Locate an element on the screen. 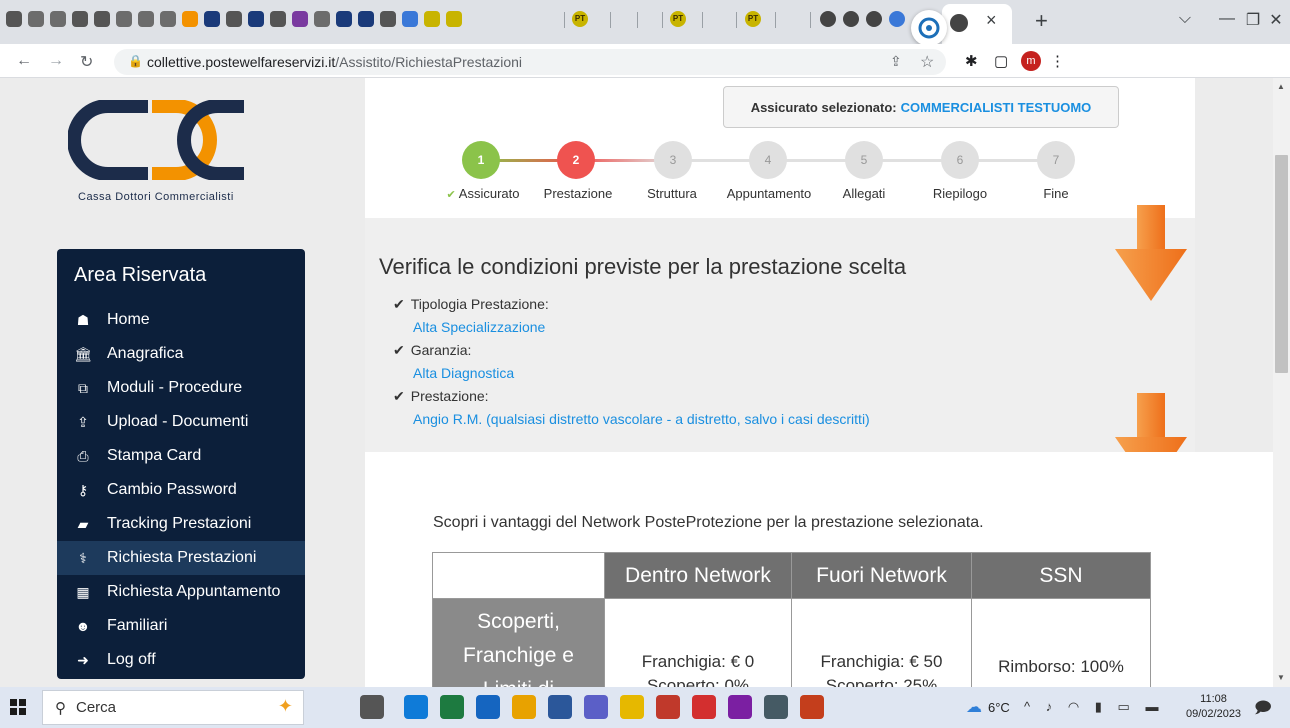 The image size is (1290, 728). cell-text: Scoperto: 0% is located at coordinates (698, 681).